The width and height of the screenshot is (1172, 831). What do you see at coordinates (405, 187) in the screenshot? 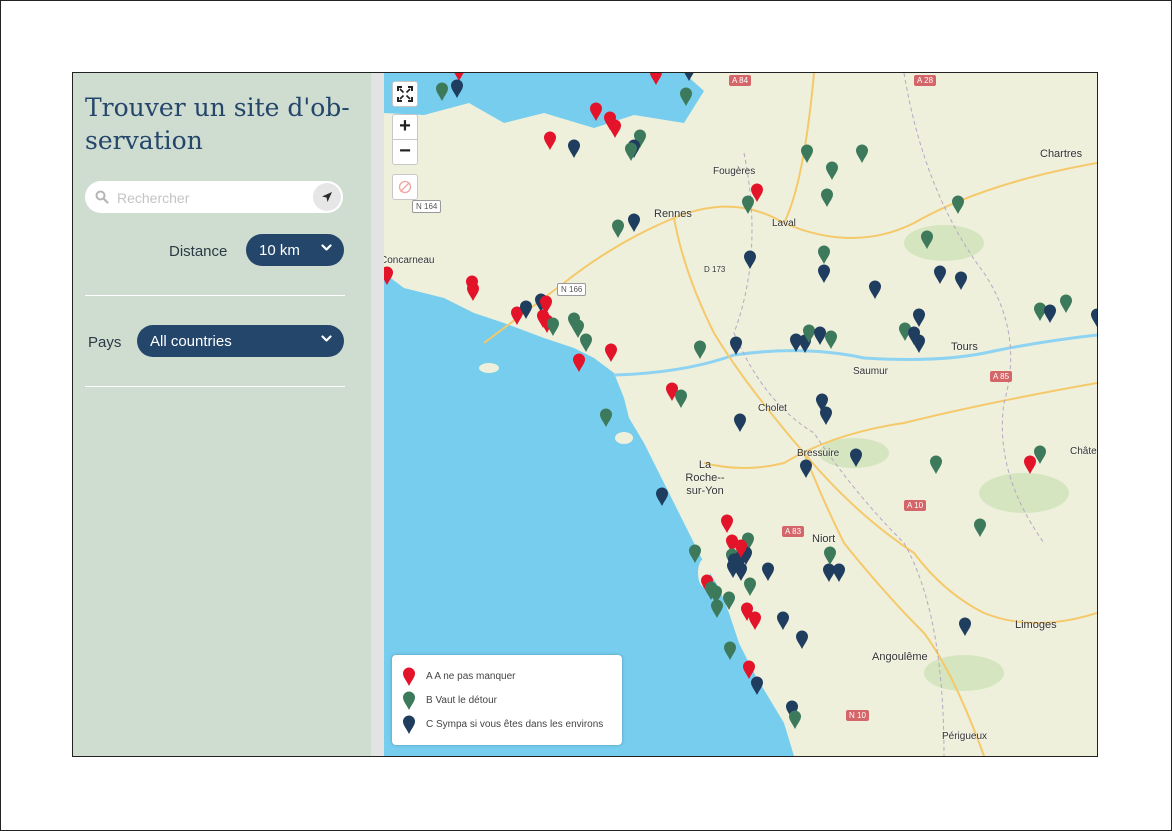
I see `reset-bearing-button` at bounding box center [405, 187].